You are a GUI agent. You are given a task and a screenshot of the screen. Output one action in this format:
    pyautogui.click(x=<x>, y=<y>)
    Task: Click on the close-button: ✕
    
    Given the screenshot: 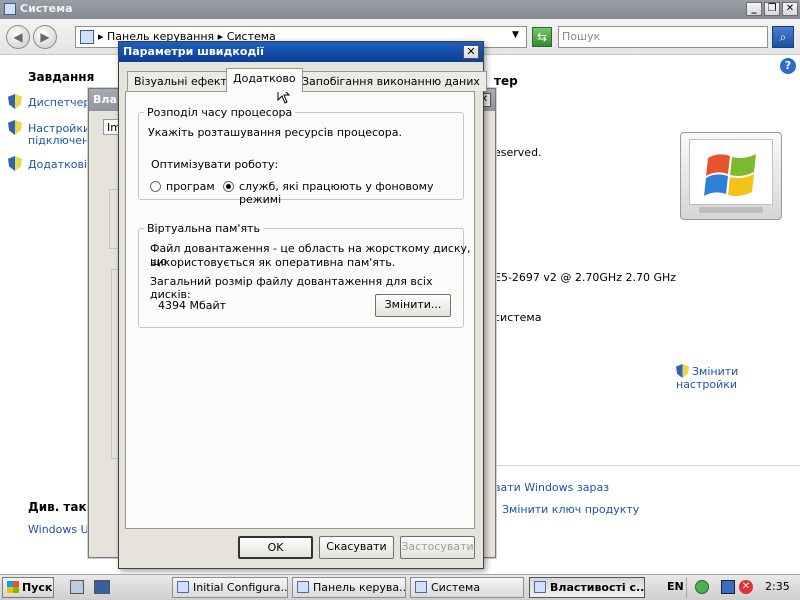 What is the action you would take?
    pyautogui.click(x=790, y=9)
    